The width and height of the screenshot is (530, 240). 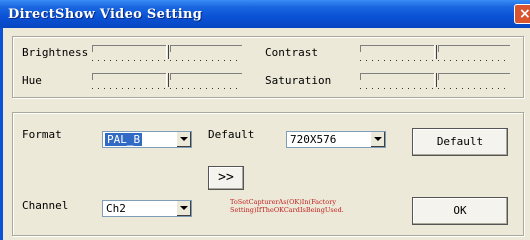 I want to click on contrast-label: Contrast, so click(x=291, y=52).